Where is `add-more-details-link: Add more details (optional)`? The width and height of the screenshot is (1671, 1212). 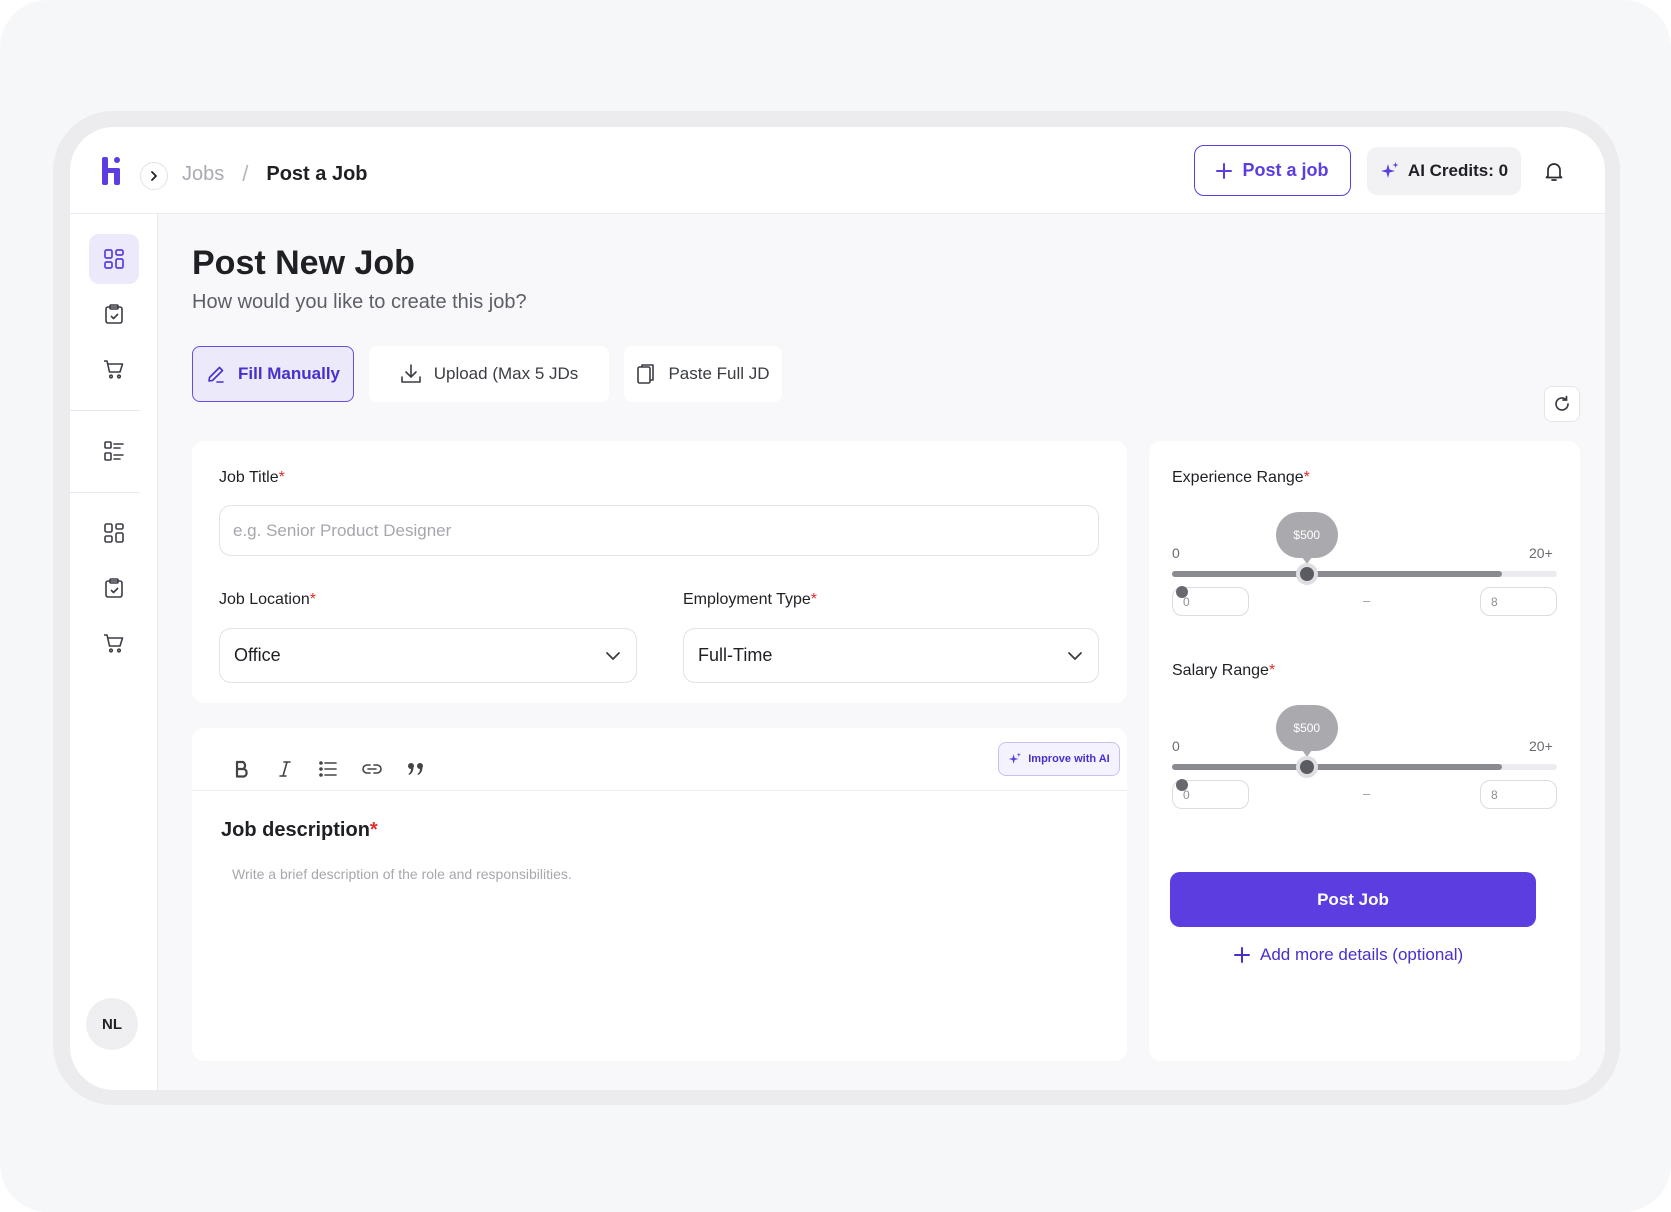 add-more-details-link: Add more details (optional) is located at coordinates (1348, 955).